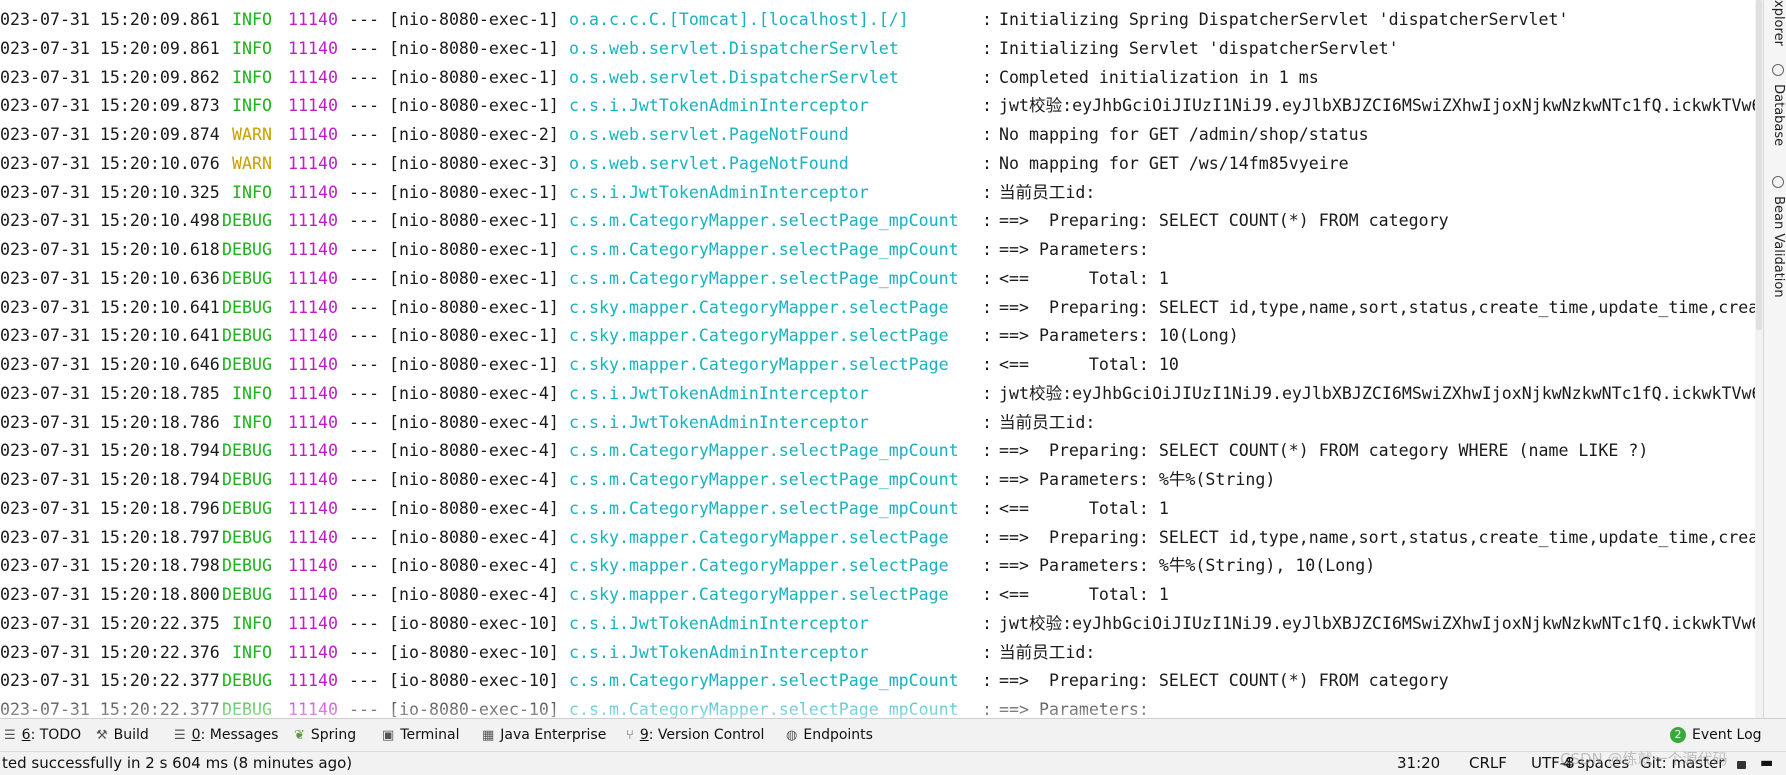  What do you see at coordinates (180, 735) in the screenshot?
I see `messages-icon: ☰` at bounding box center [180, 735].